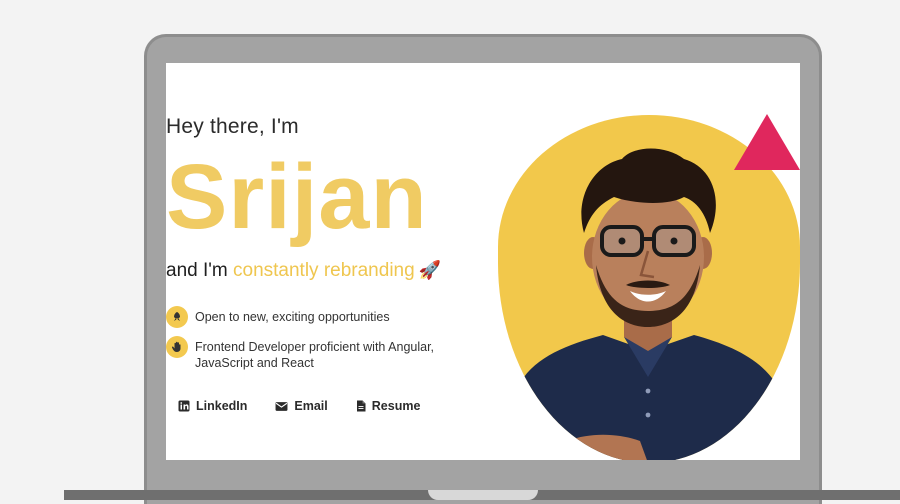 The height and width of the screenshot is (504, 900). I want to click on linkedin-link: LinkedIn, so click(212, 406).